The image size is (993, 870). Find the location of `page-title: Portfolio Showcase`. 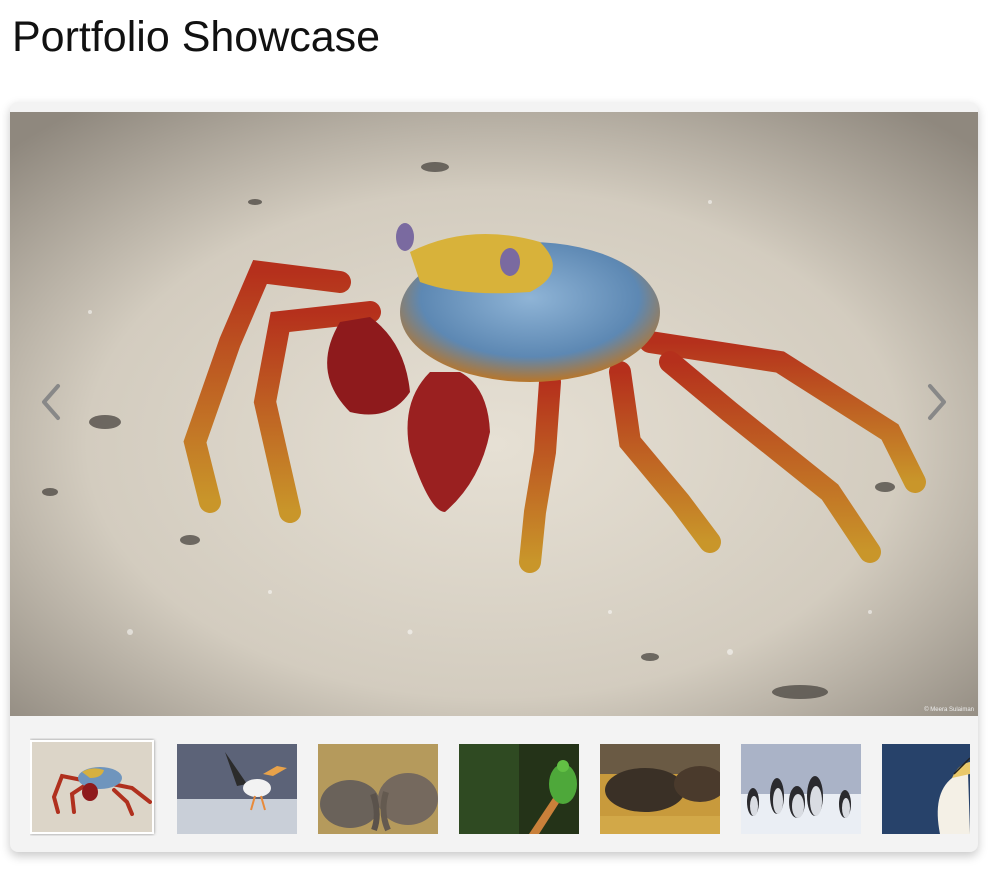

page-title: Portfolio Showcase is located at coordinates (196, 37).